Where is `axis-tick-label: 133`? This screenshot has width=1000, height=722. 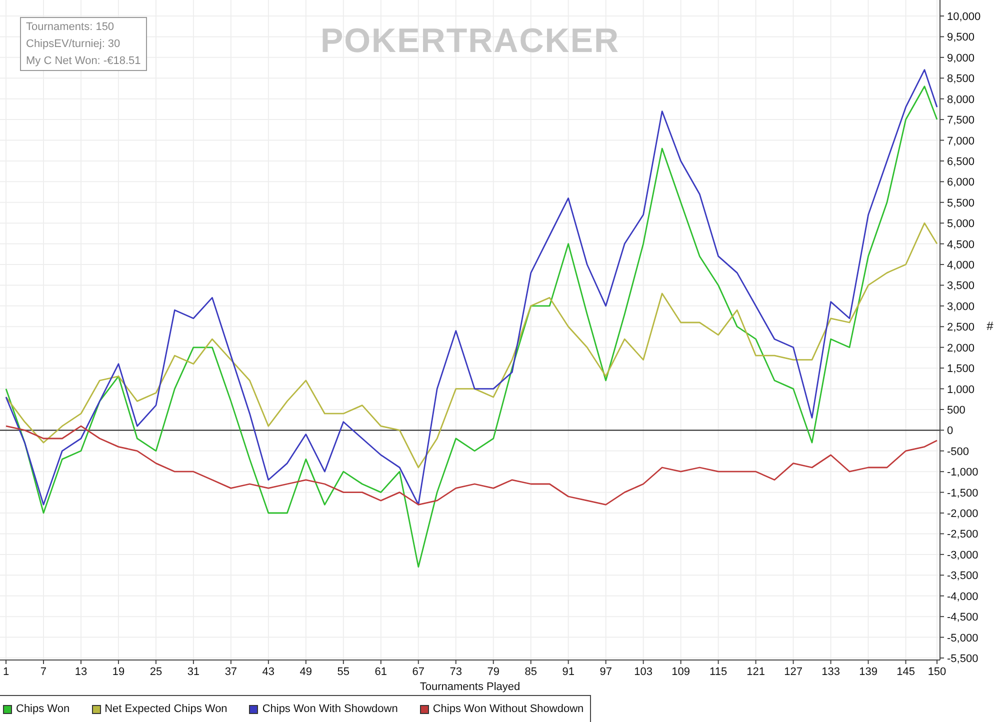
axis-tick-label: 133 is located at coordinates (831, 672).